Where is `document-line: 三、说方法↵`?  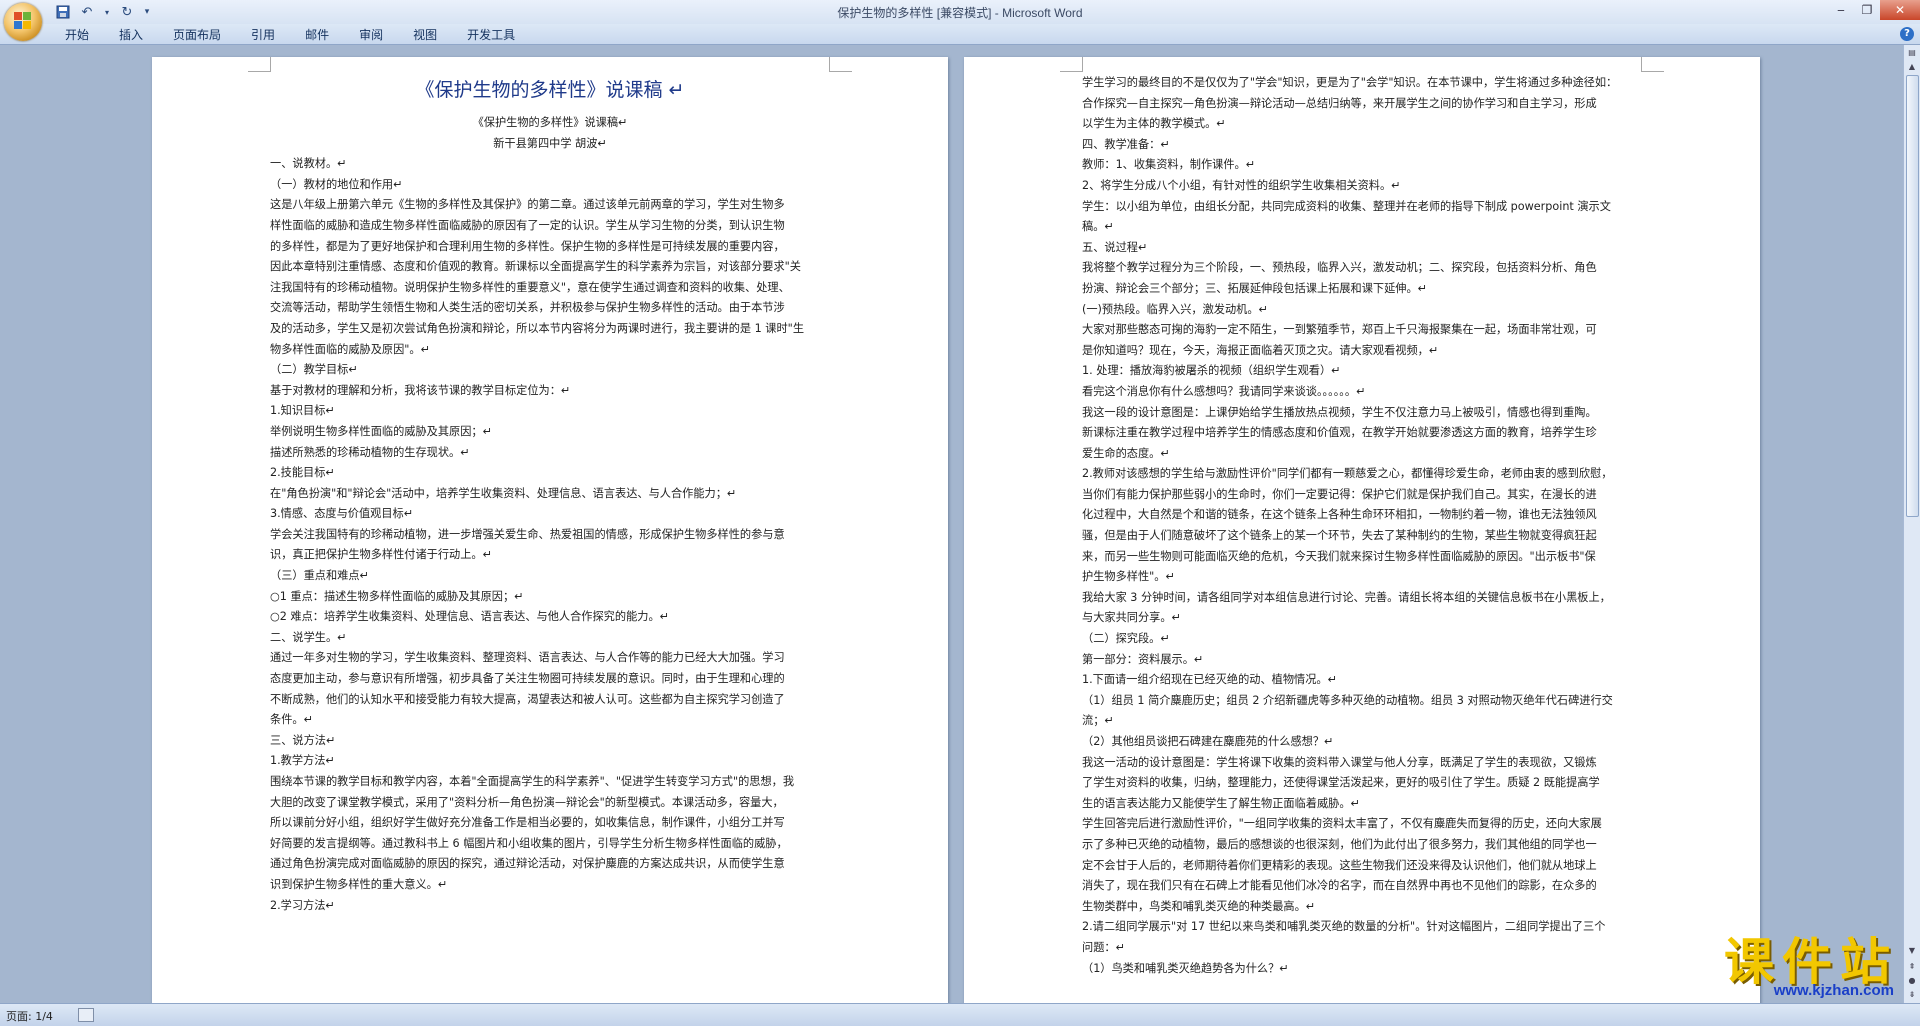
document-line: 三、说方法↵ is located at coordinates (303, 740).